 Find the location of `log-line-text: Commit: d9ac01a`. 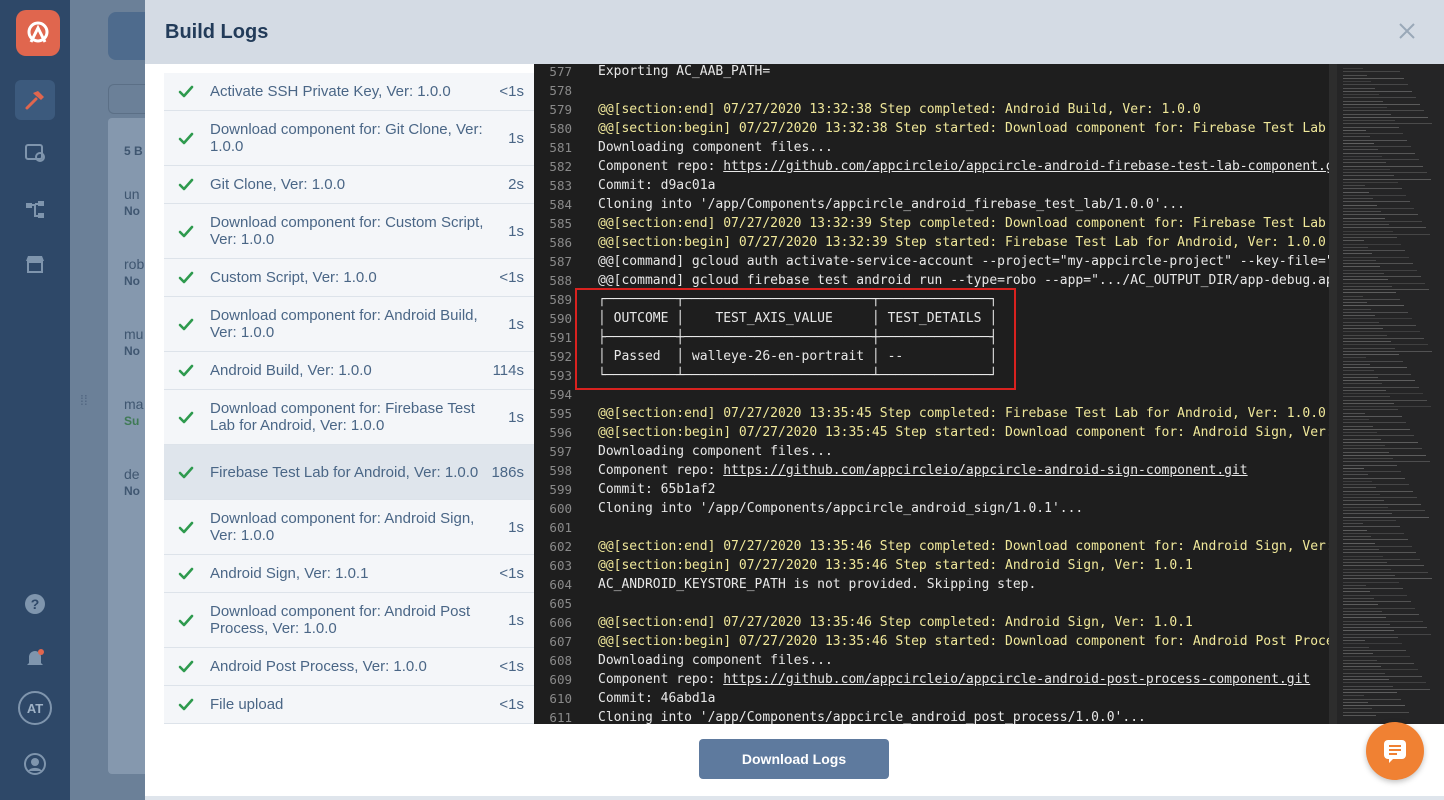

log-line-text: Commit: d9ac01a is located at coordinates (656, 185).